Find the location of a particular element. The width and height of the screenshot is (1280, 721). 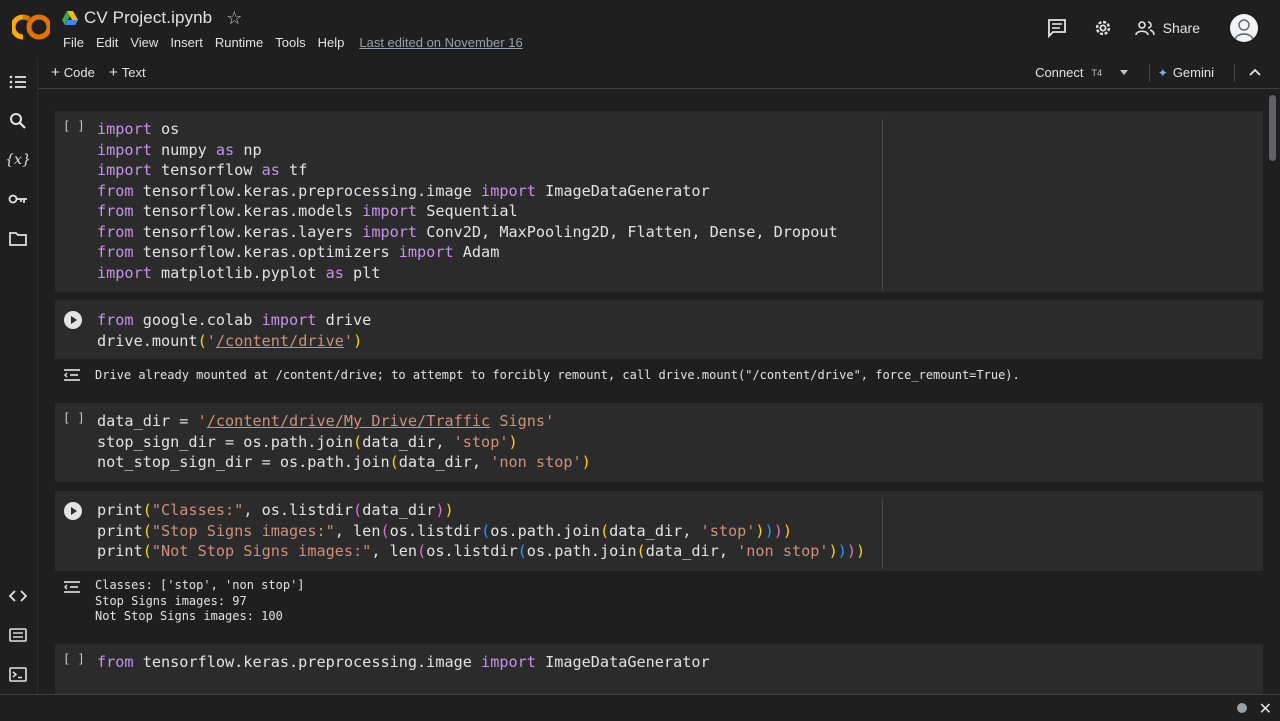

add-text-label: Text is located at coordinates (133, 72).